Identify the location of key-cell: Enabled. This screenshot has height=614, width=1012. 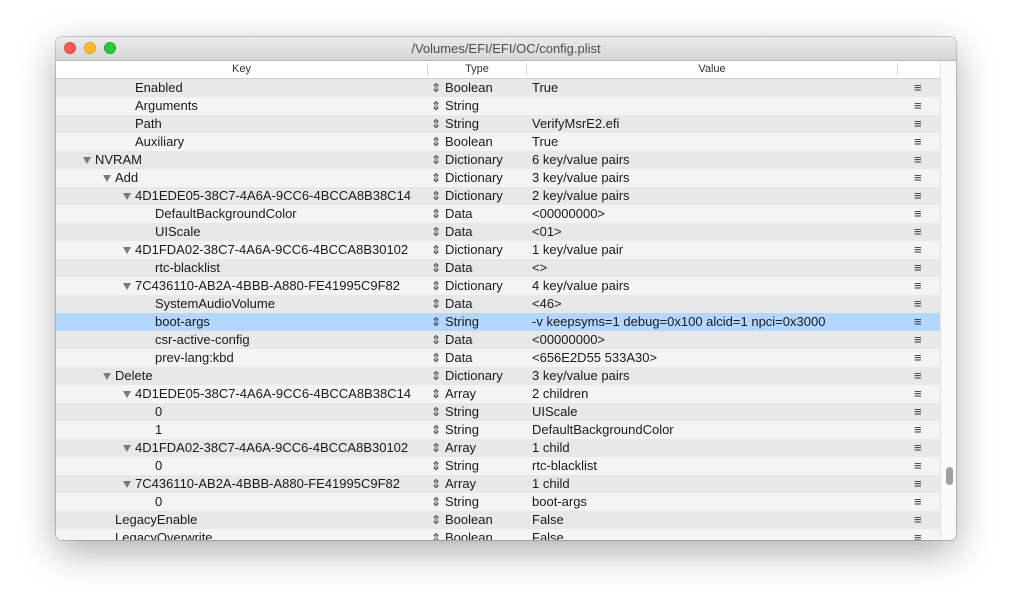
(242, 88).